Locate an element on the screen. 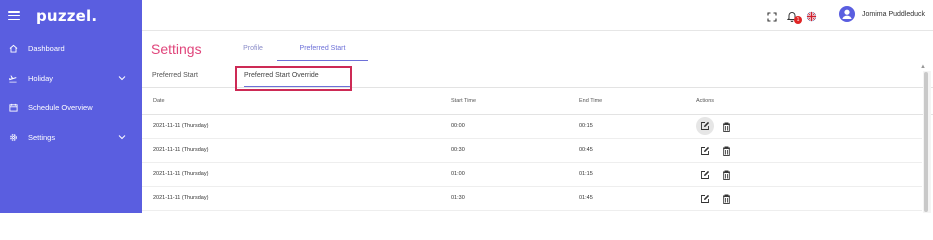 The height and width of the screenshot is (240, 933). highlight-box is located at coordinates (293, 78).